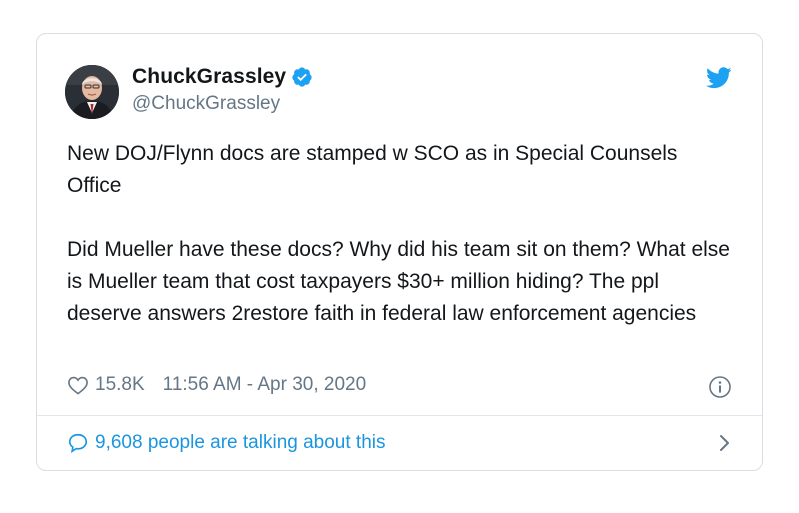  What do you see at coordinates (399, 415) in the screenshot?
I see `divider` at bounding box center [399, 415].